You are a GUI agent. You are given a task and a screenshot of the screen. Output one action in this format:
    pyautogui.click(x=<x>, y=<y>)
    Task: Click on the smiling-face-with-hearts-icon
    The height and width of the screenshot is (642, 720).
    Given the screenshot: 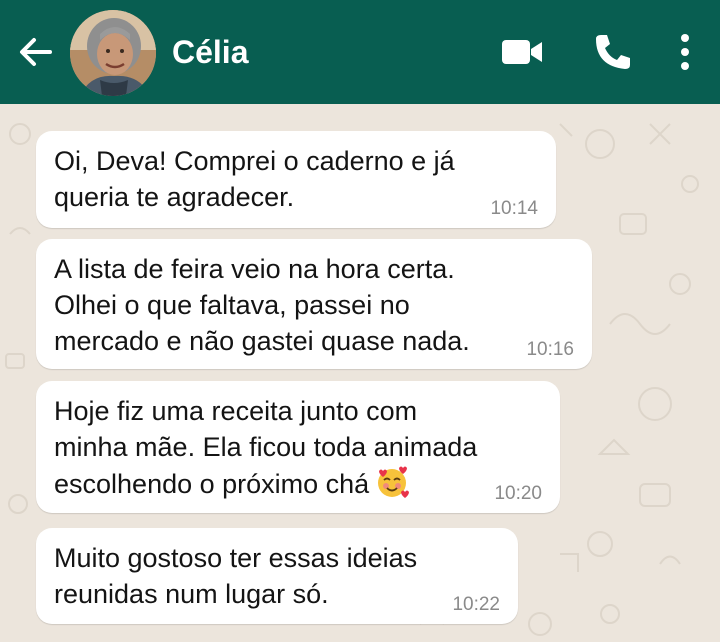 What is the action you would take?
    pyautogui.click(x=394, y=482)
    